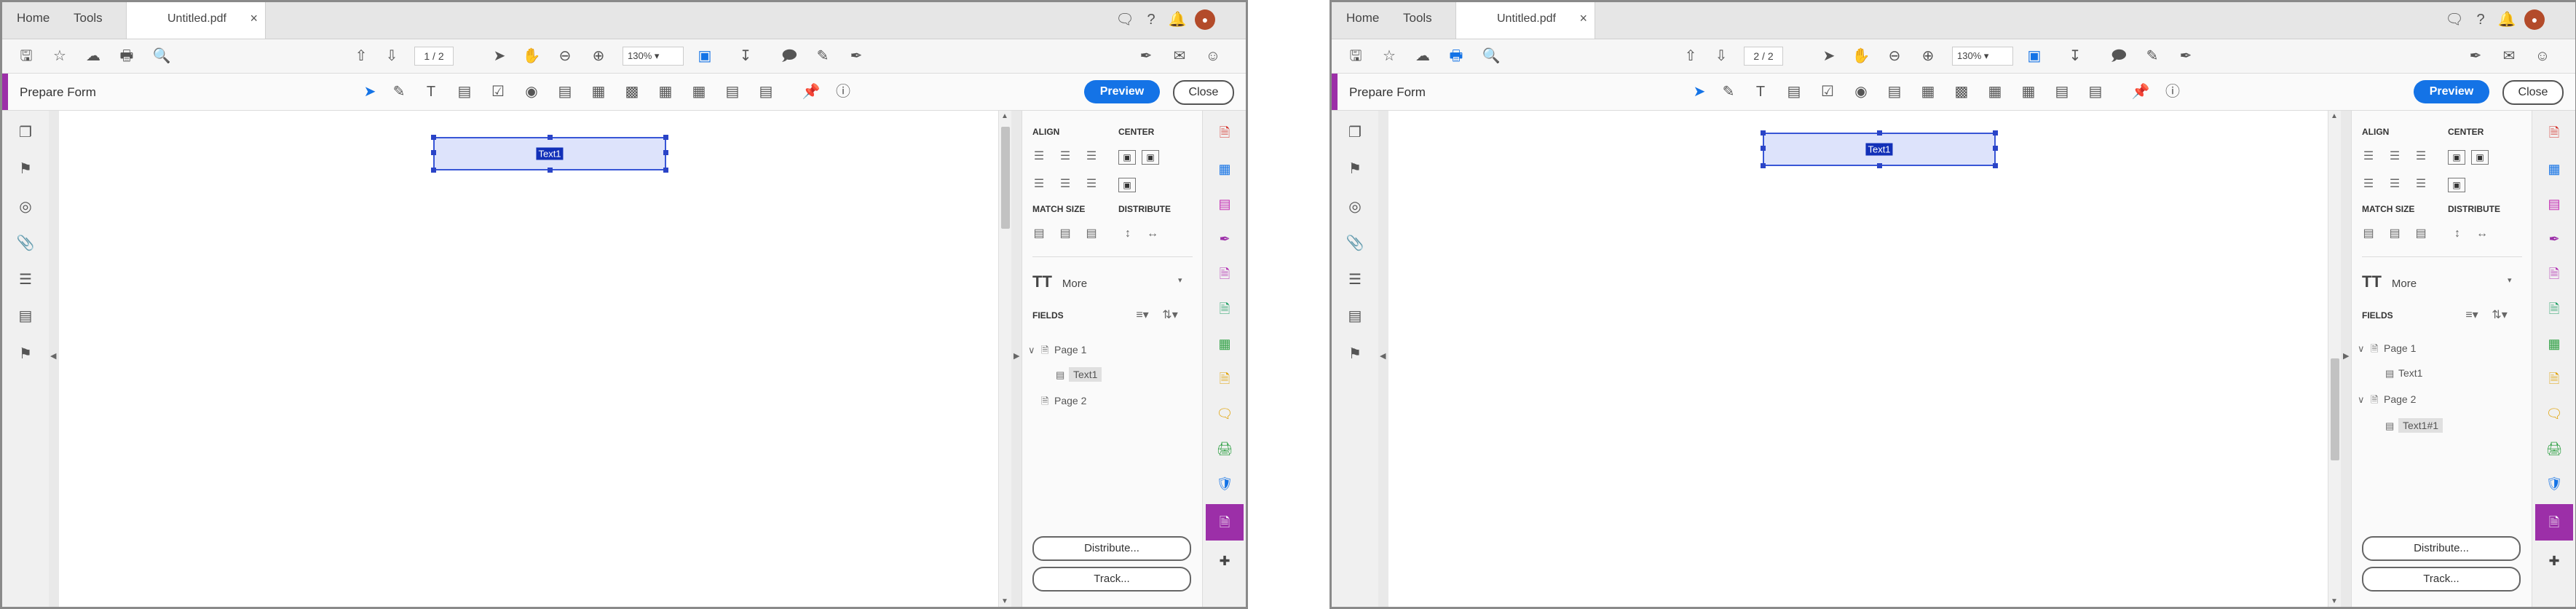 This screenshot has height=609, width=2576. Describe the element at coordinates (1225, 449) in the screenshot. I see `print-production-icon: 🖨` at that location.